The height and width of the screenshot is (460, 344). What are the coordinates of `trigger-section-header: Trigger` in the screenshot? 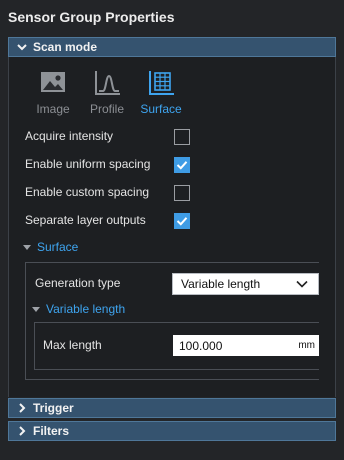 It's located at (172, 408).